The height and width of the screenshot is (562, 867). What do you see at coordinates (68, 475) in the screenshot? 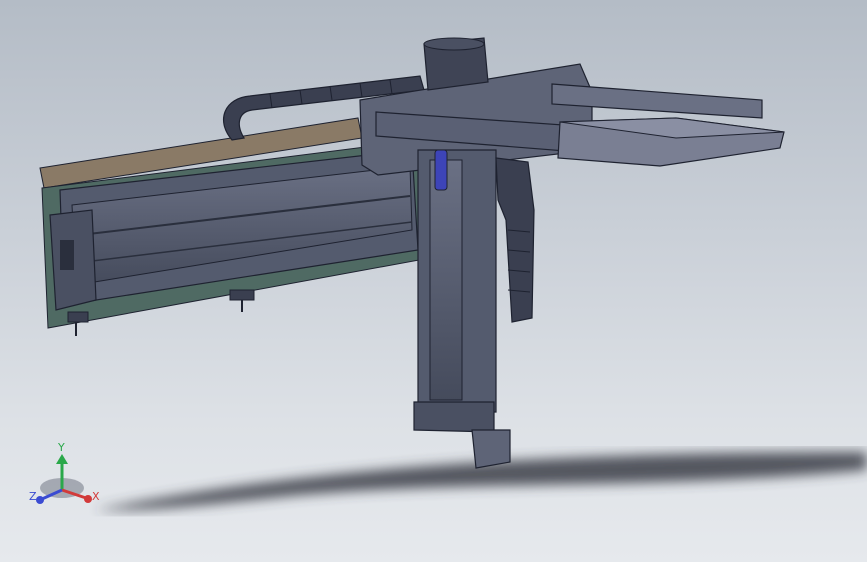
I see `coordinate-triad: Y X Z` at bounding box center [68, 475].